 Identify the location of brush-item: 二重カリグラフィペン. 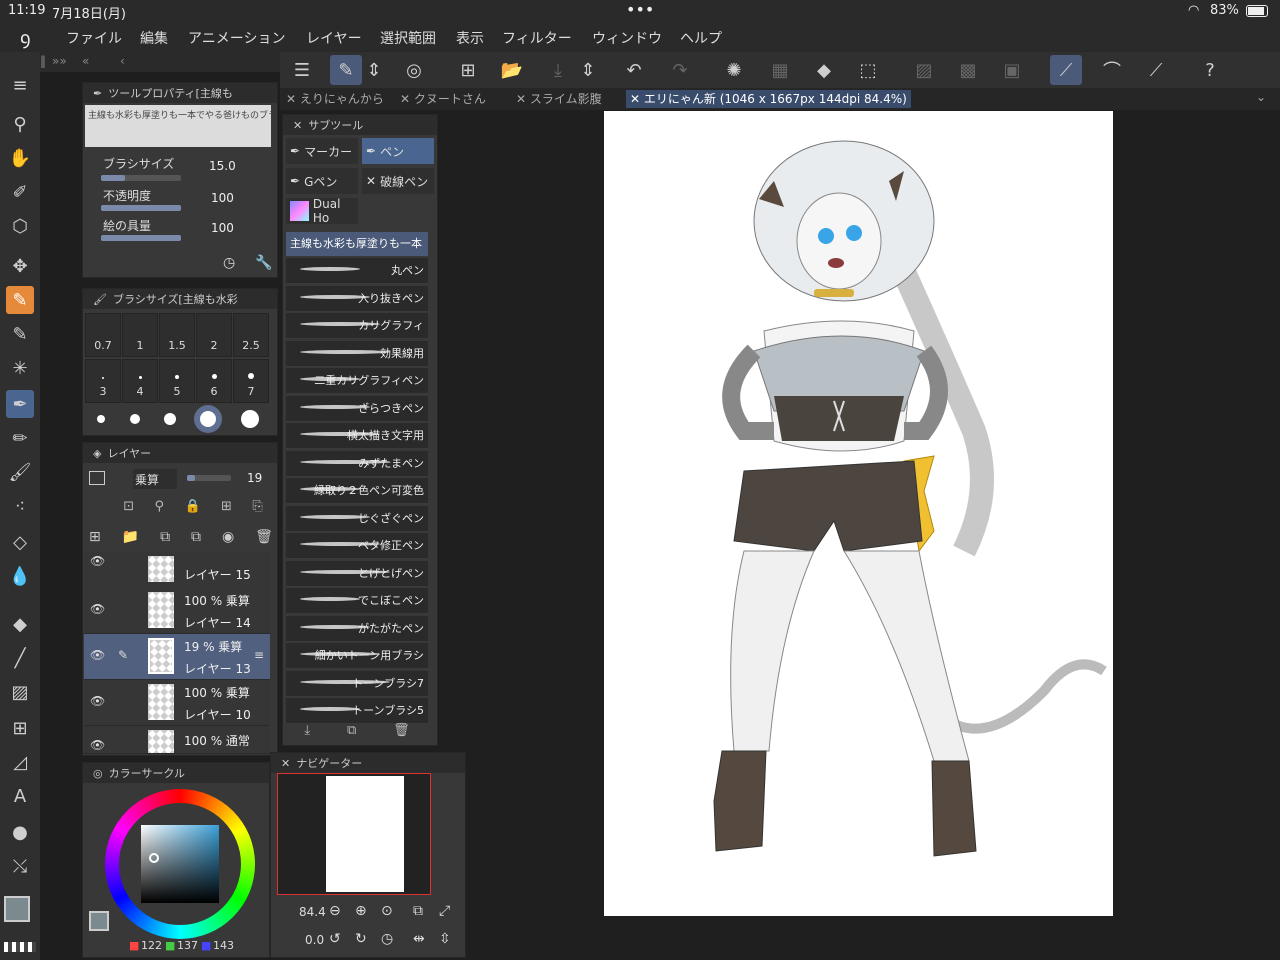
(357, 381).